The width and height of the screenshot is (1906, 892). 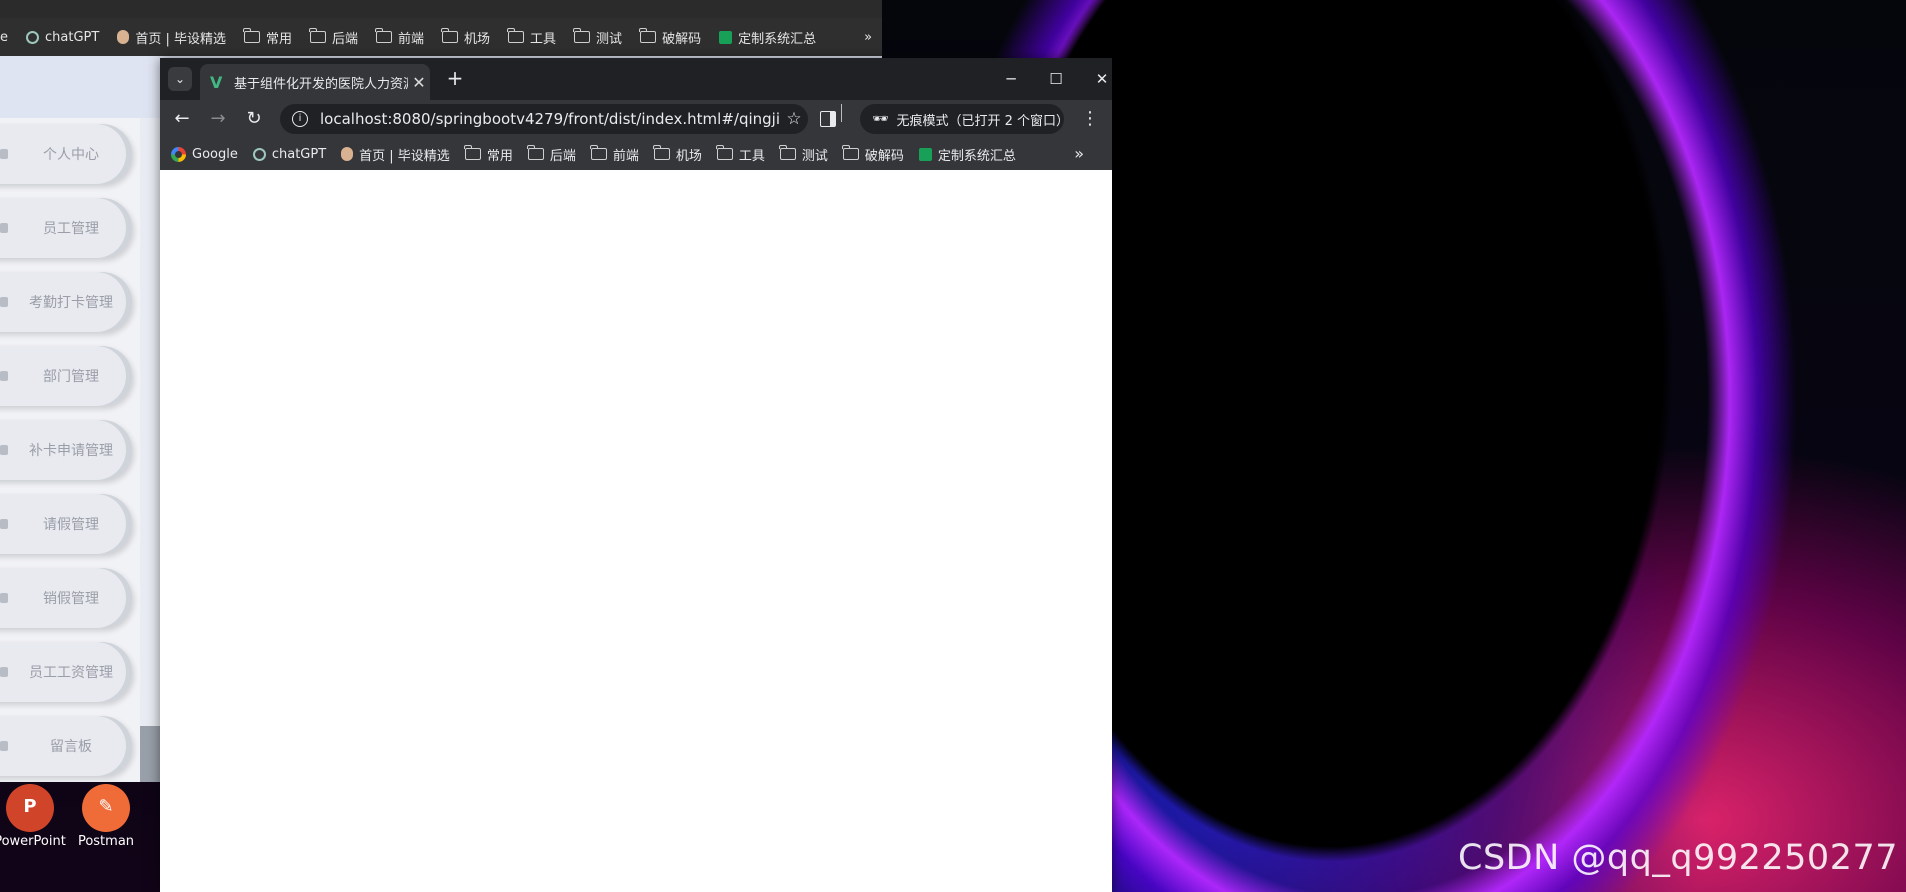 What do you see at coordinates (66, 154) in the screenshot?
I see `menu-item-profile: 个人中心` at bounding box center [66, 154].